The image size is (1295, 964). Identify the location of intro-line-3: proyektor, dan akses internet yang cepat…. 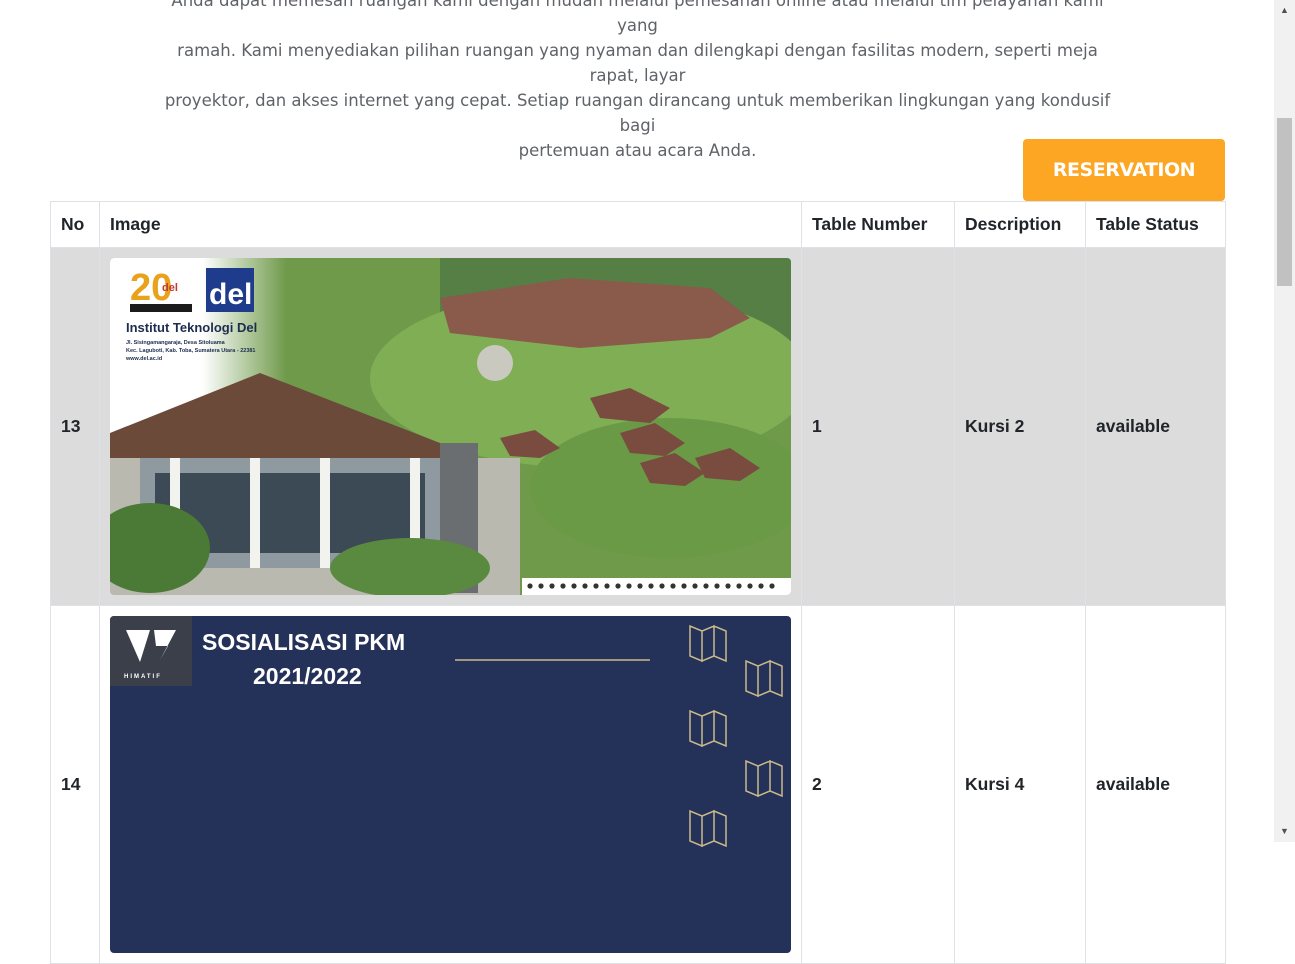
(637, 113).